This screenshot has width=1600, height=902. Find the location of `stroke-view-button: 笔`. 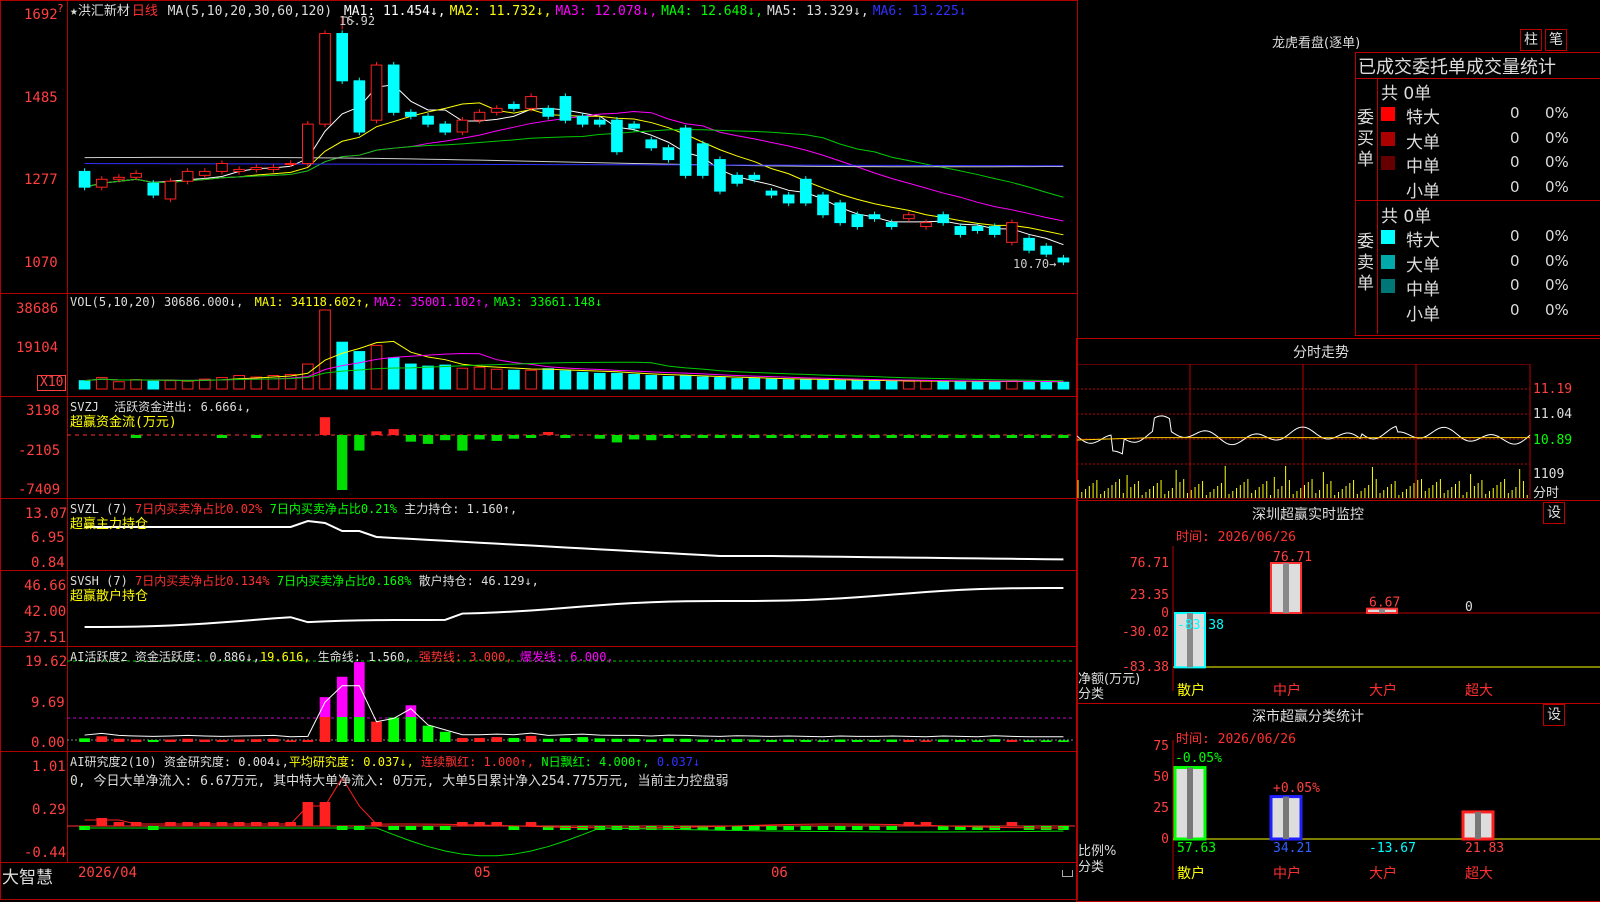

stroke-view-button: 笔 is located at coordinates (1556, 40).